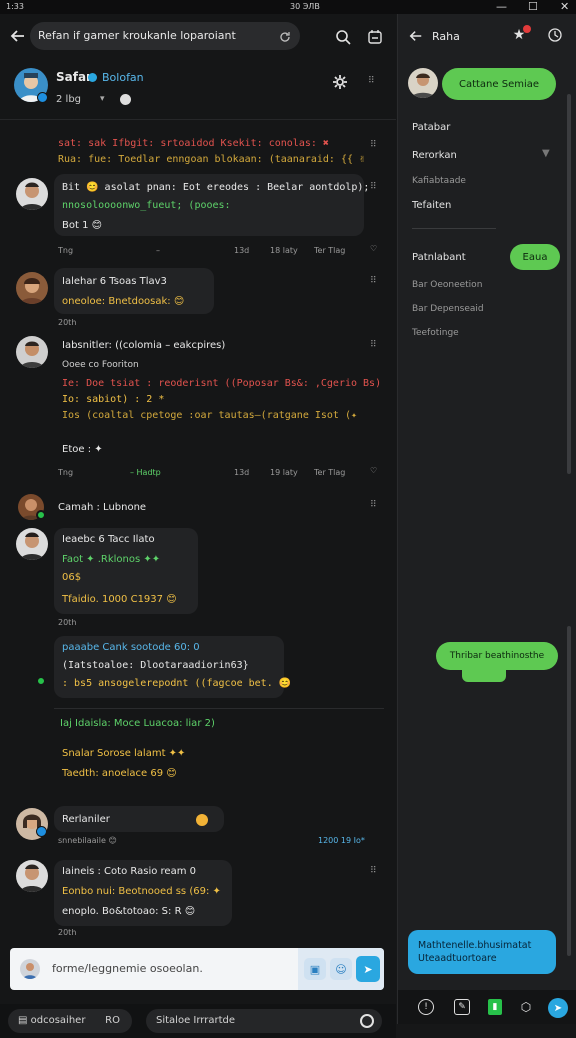 The image size is (576, 1038). I want to click on message-meta: 19 laty, so click(284, 472).